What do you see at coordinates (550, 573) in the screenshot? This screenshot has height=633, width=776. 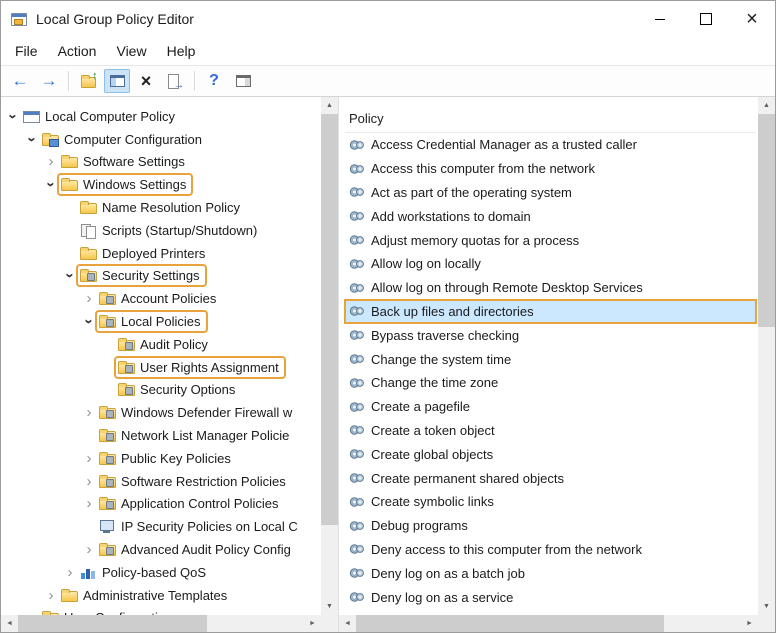 I see `list-row-deny-log-on-as-a-batch-job: Deny log on as a batch job` at bounding box center [550, 573].